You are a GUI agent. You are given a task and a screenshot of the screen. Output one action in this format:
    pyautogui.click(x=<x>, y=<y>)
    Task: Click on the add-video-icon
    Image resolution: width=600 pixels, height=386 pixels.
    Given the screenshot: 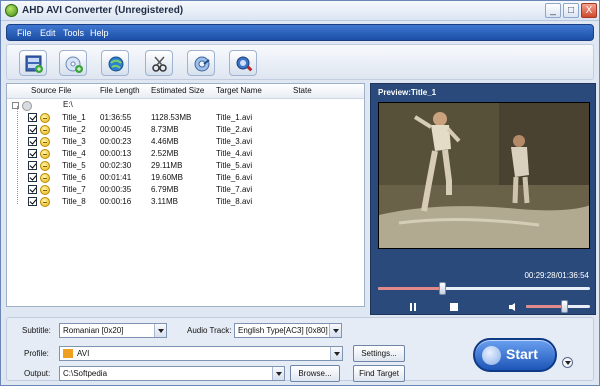 What is the action you would take?
    pyautogui.click(x=34, y=64)
    